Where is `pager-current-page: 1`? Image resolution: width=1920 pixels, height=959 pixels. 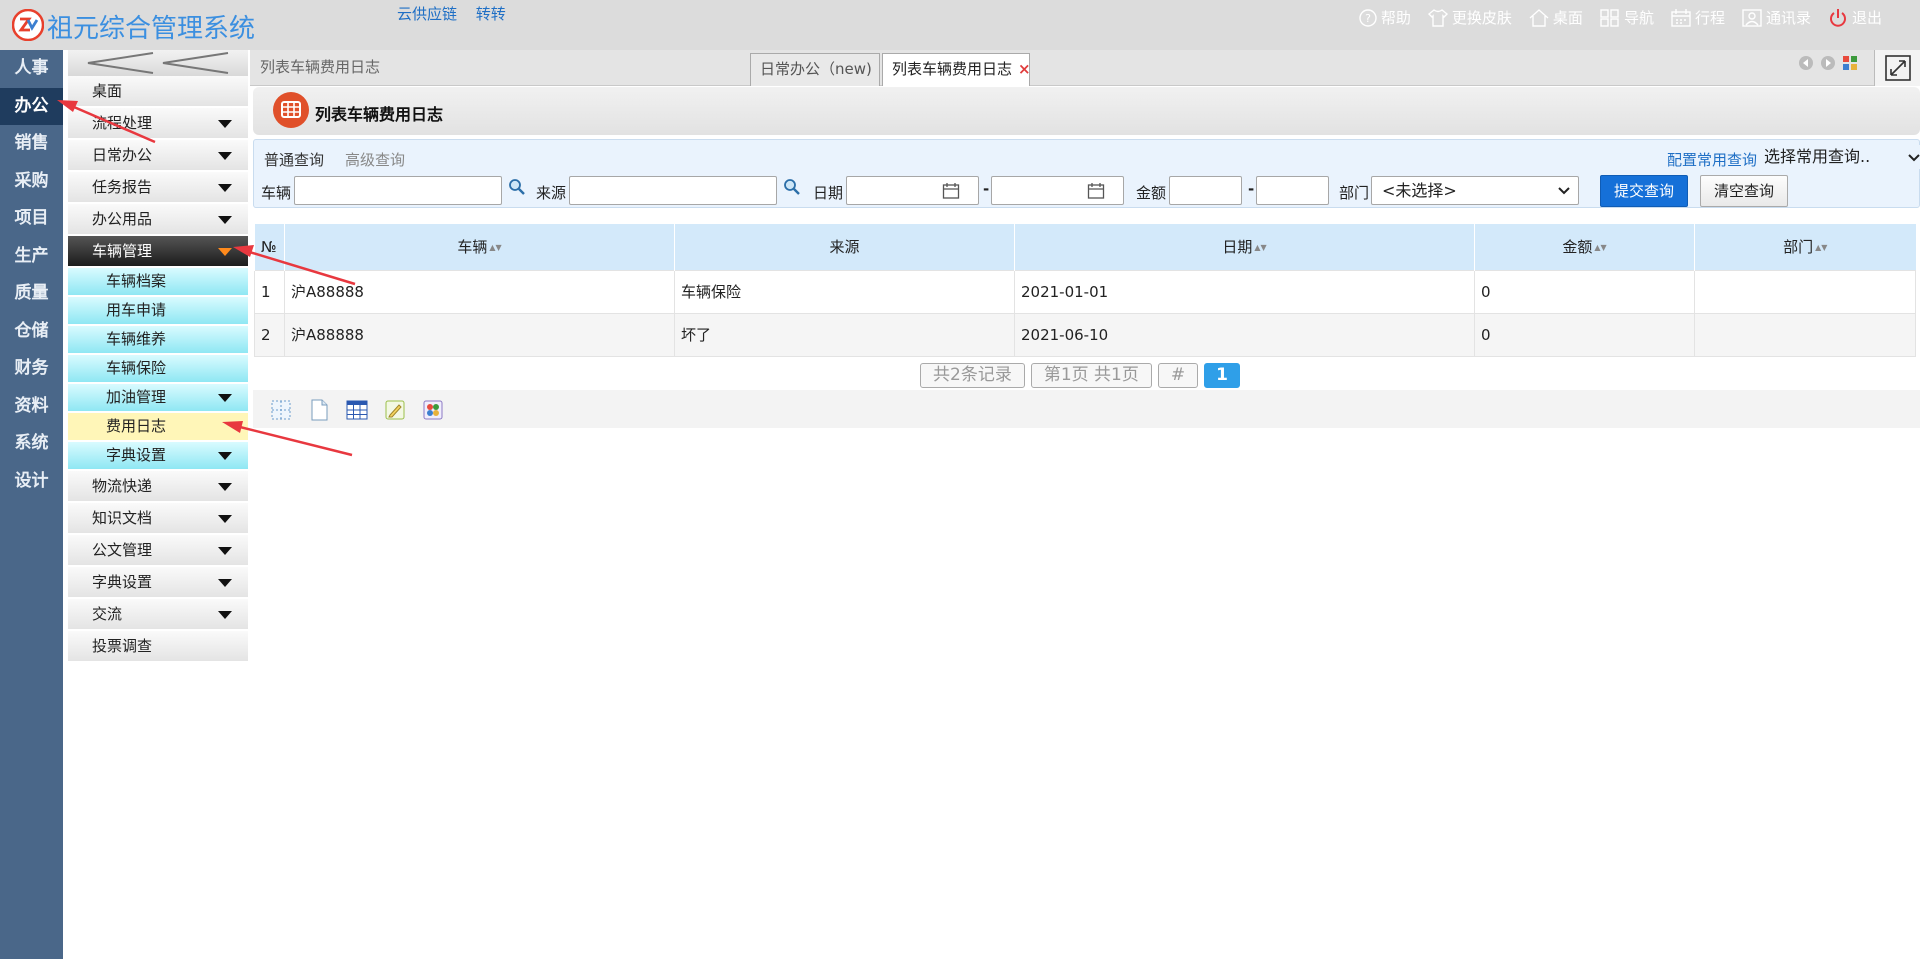
pager-current-page: 1 is located at coordinates (1222, 375).